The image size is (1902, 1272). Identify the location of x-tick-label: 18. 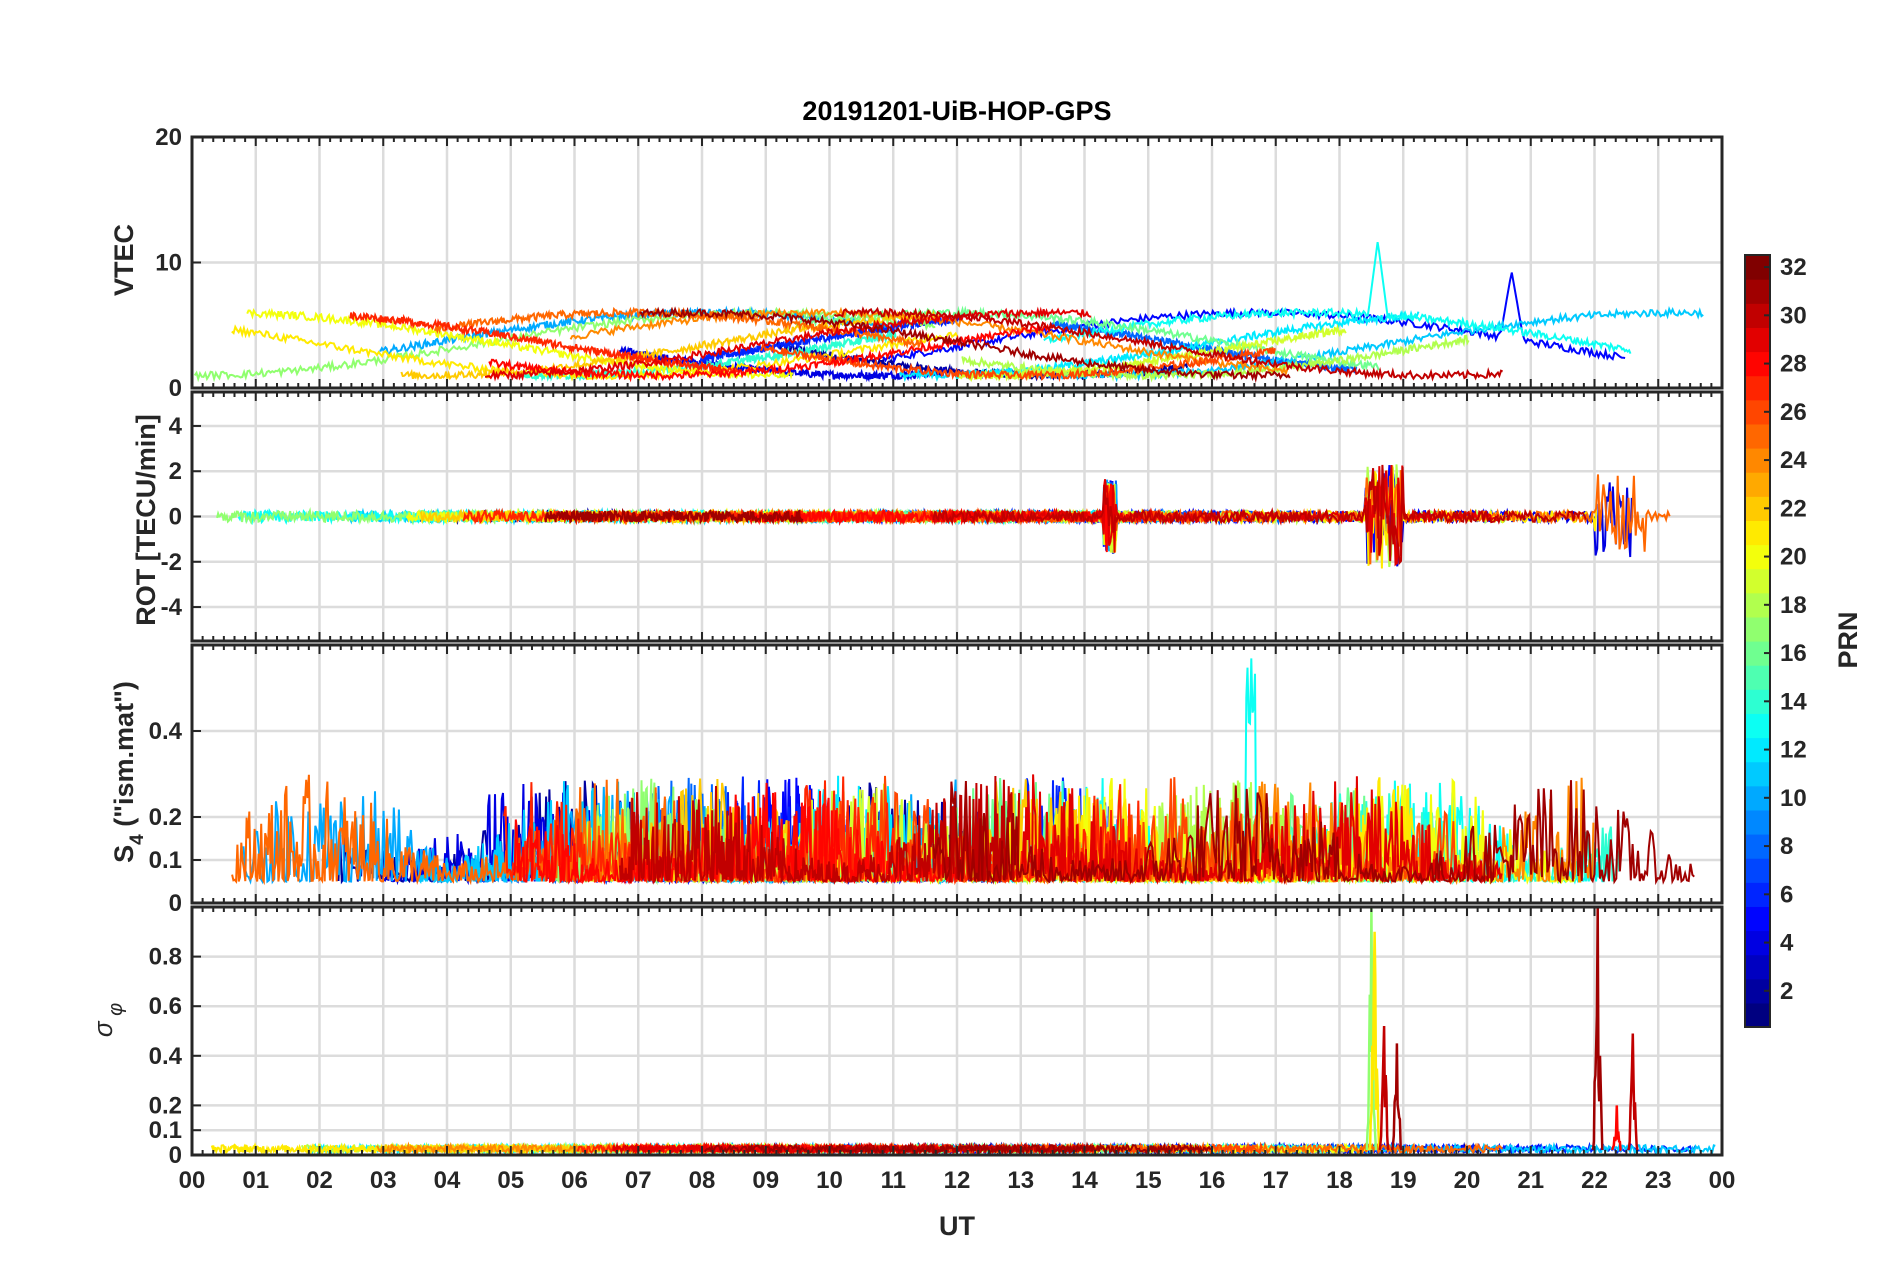
(1339, 1180).